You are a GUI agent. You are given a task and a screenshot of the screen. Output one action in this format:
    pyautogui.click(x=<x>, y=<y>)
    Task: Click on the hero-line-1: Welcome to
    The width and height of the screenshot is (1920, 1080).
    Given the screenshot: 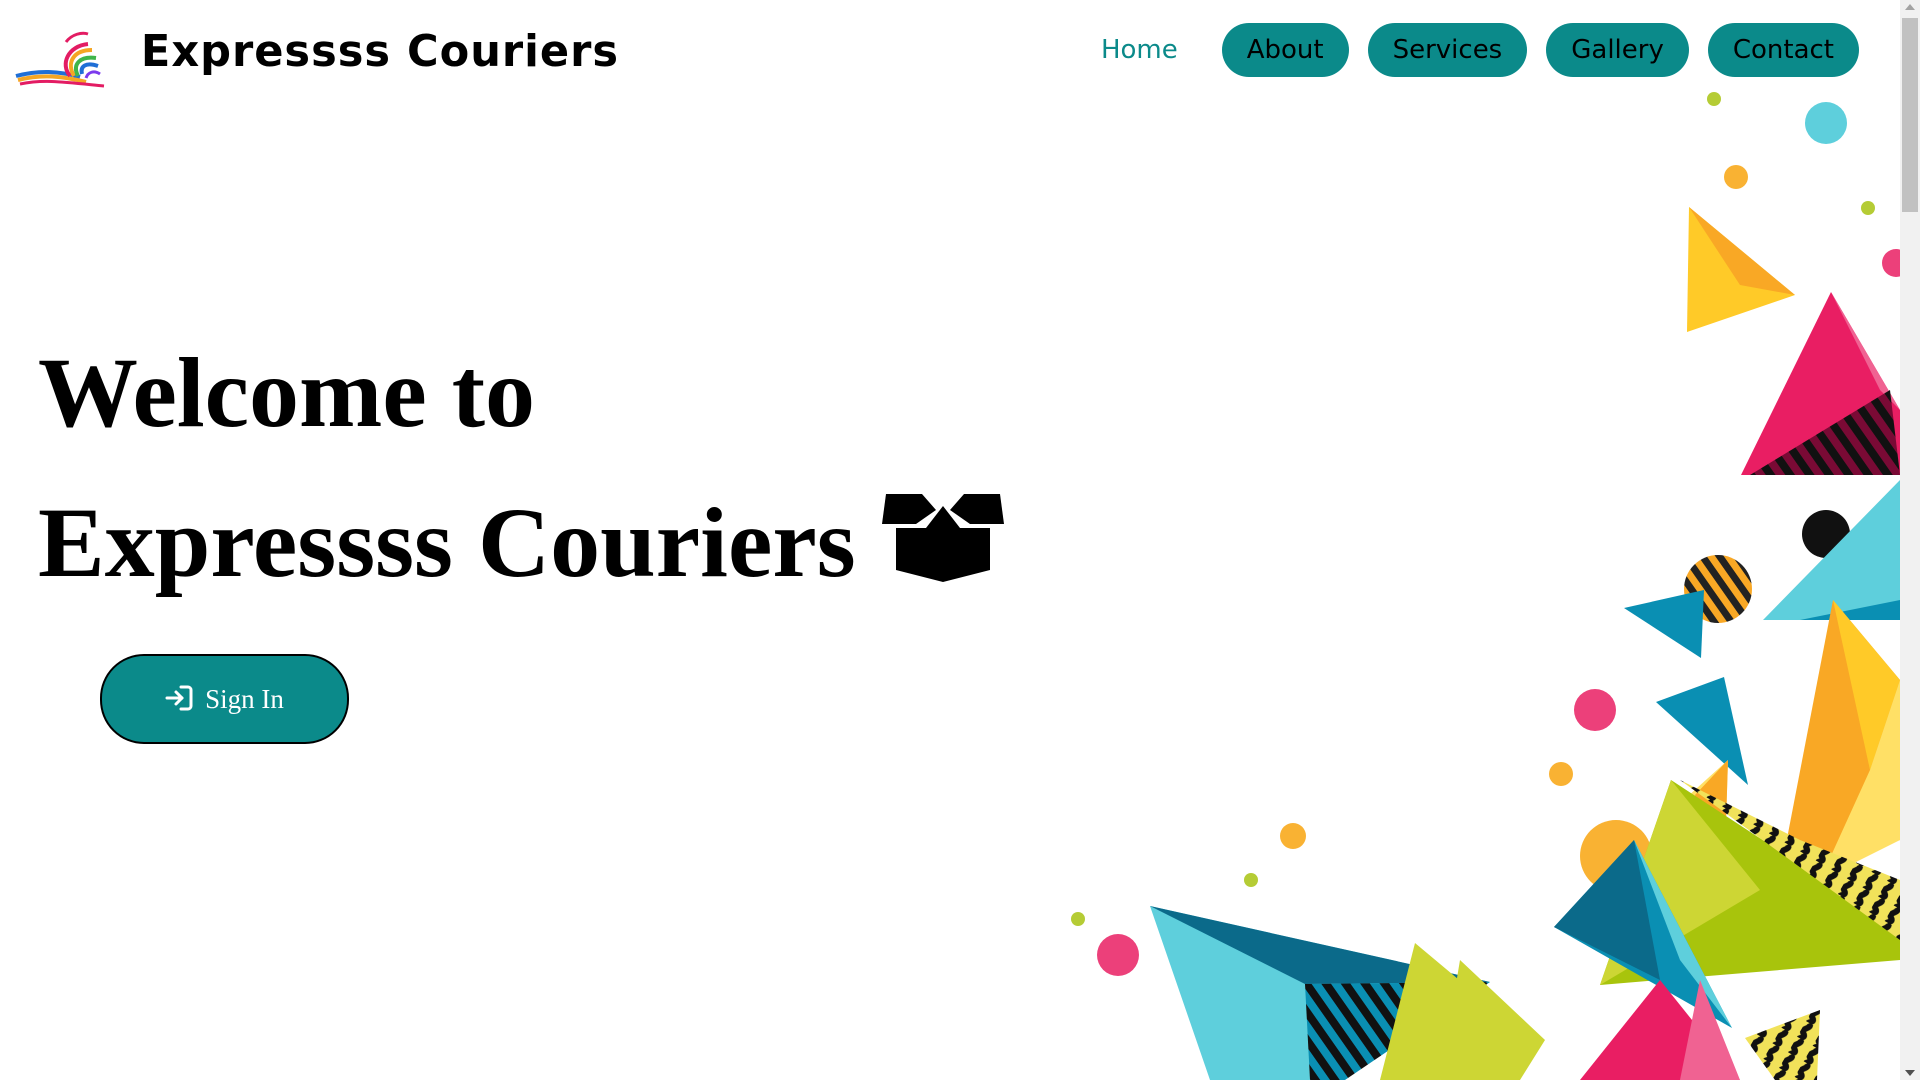 What is the action you would take?
    pyautogui.click(x=287, y=392)
    